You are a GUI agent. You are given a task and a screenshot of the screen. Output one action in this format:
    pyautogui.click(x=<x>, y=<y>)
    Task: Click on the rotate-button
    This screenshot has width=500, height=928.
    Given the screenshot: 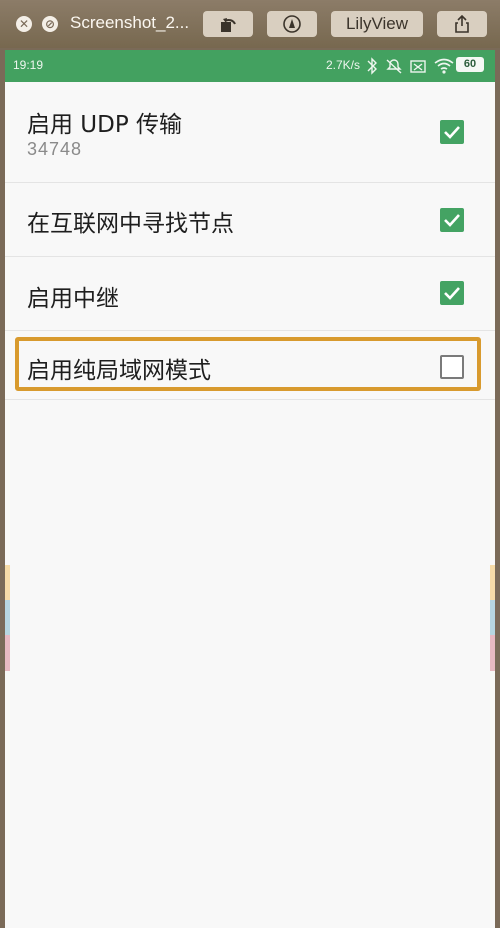 What is the action you would take?
    pyautogui.click(x=228, y=24)
    